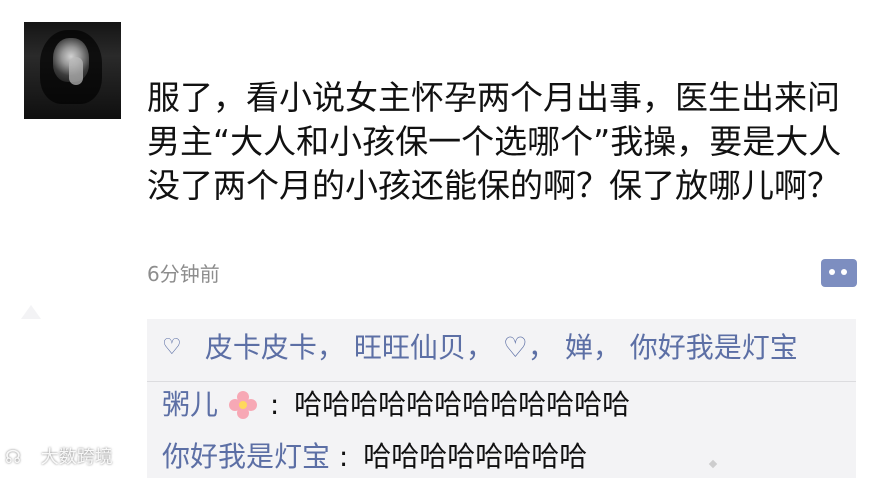 Image resolution: width=880 pixels, height=478 pixels. What do you see at coordinates (76, 71) in the screenshot?
I see `avatar-hand` at bounding box center [76, 71].